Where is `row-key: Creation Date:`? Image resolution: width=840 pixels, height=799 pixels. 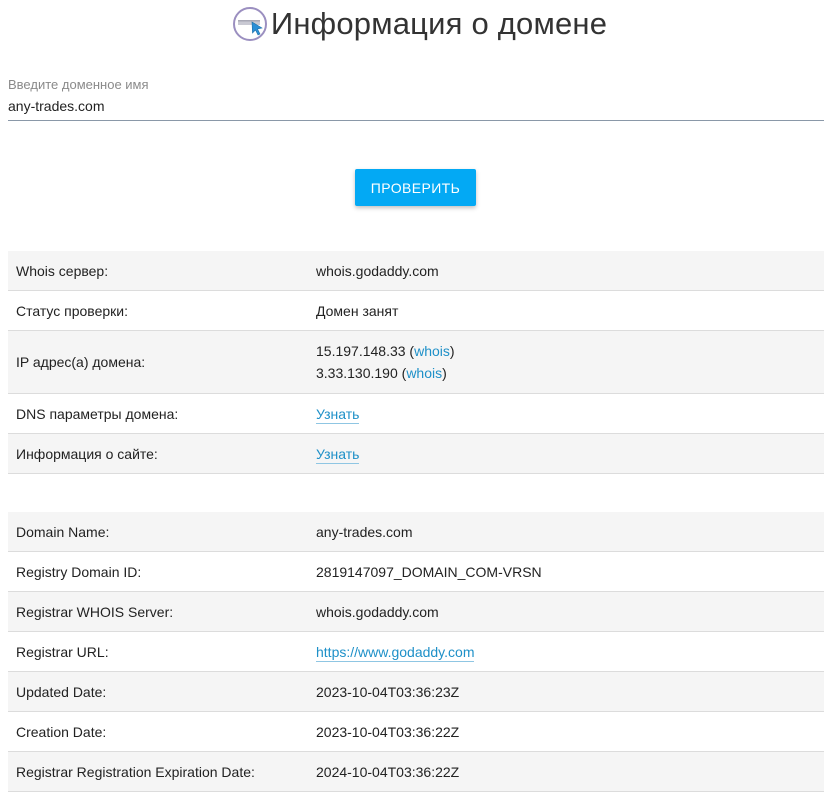 row-key: Creation Date: is located at coordinates (162, 731).